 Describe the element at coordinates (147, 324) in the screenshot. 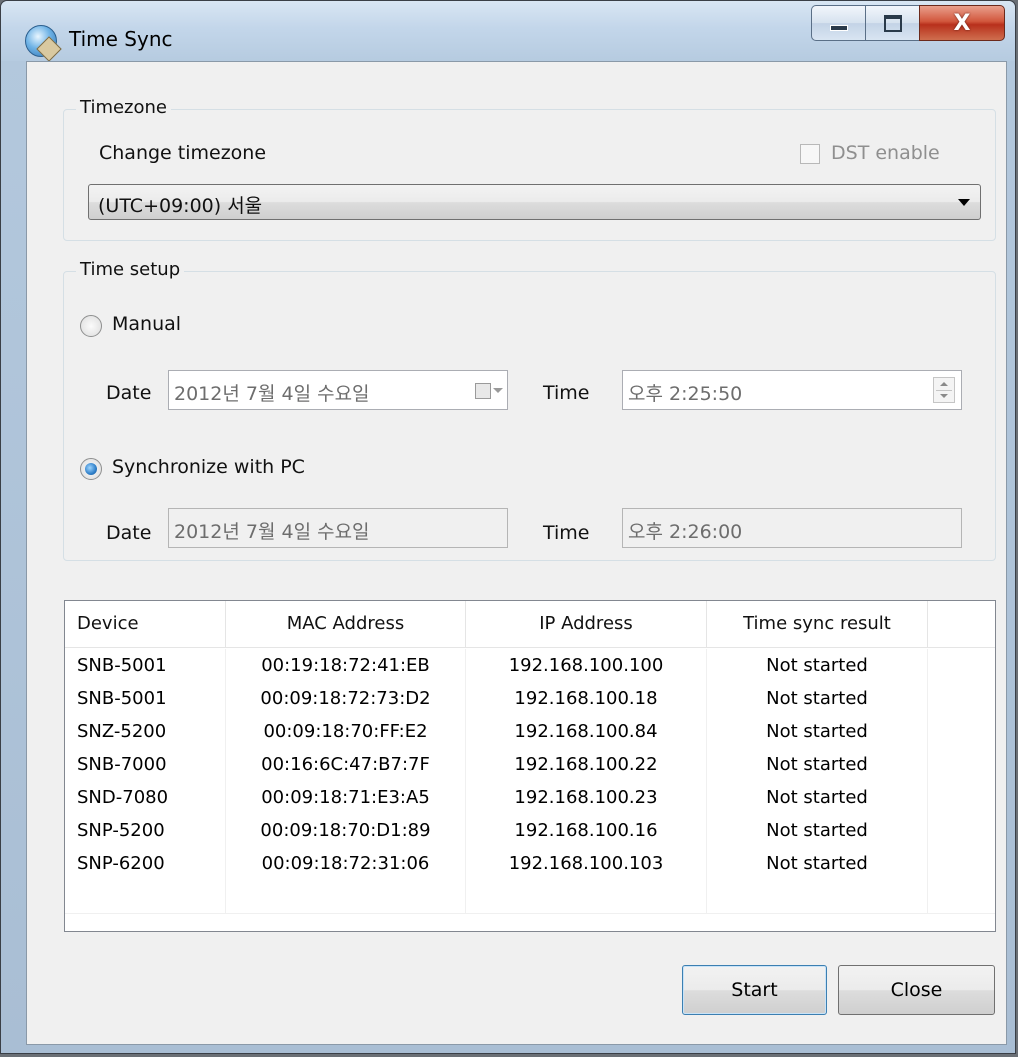

I see `manual-label: Manual` at that location.